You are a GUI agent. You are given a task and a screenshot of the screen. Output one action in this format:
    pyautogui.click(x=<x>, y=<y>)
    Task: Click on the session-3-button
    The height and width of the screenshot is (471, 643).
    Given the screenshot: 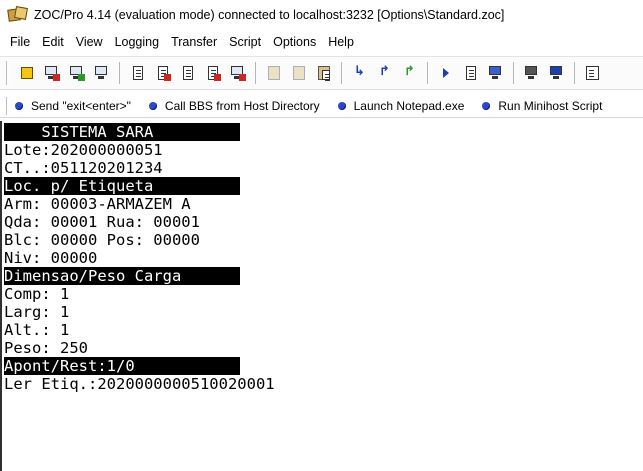 What is the action you would take?
    pyautogui.click(x=188, y=73)
    